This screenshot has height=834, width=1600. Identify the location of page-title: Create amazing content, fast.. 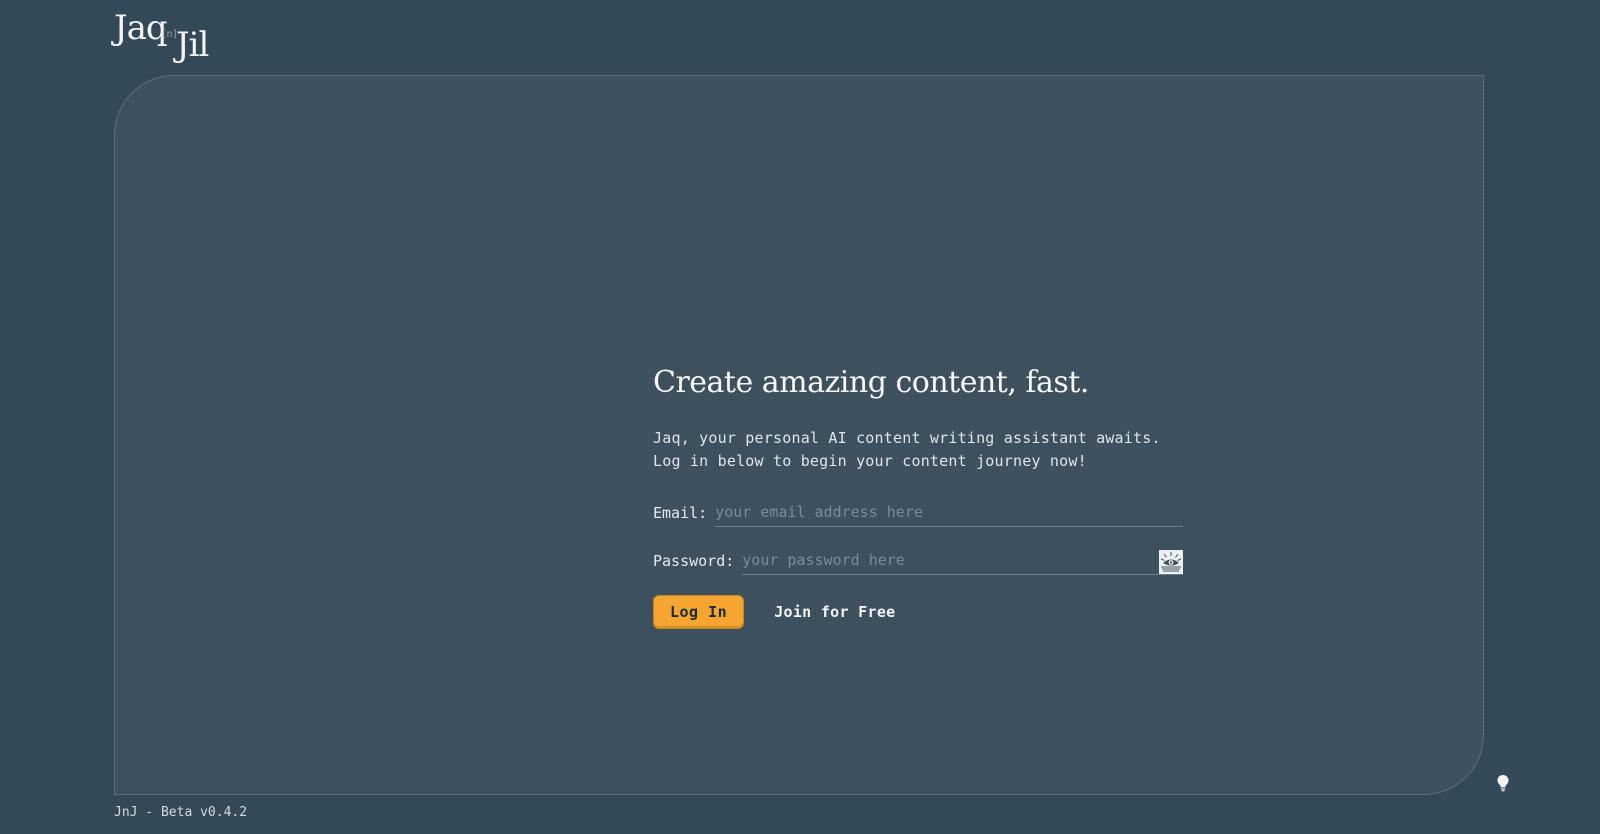
(871, 382).